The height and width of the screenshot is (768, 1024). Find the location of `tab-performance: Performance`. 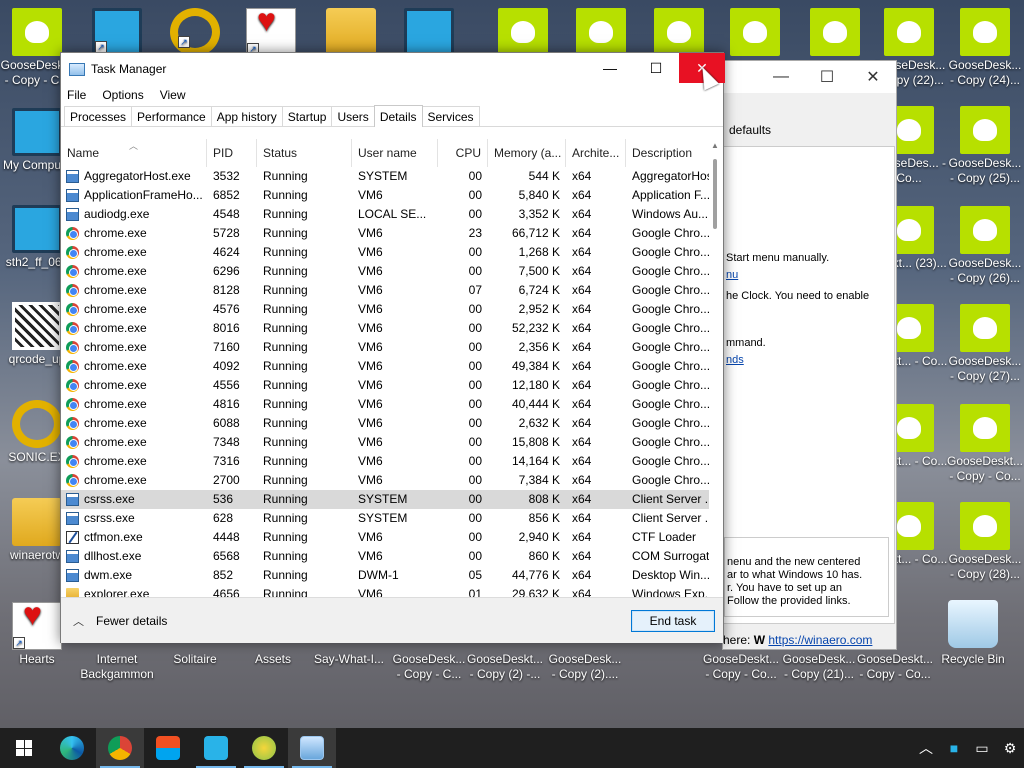

tab-performance: Performance is located at coordinates (171, 116).